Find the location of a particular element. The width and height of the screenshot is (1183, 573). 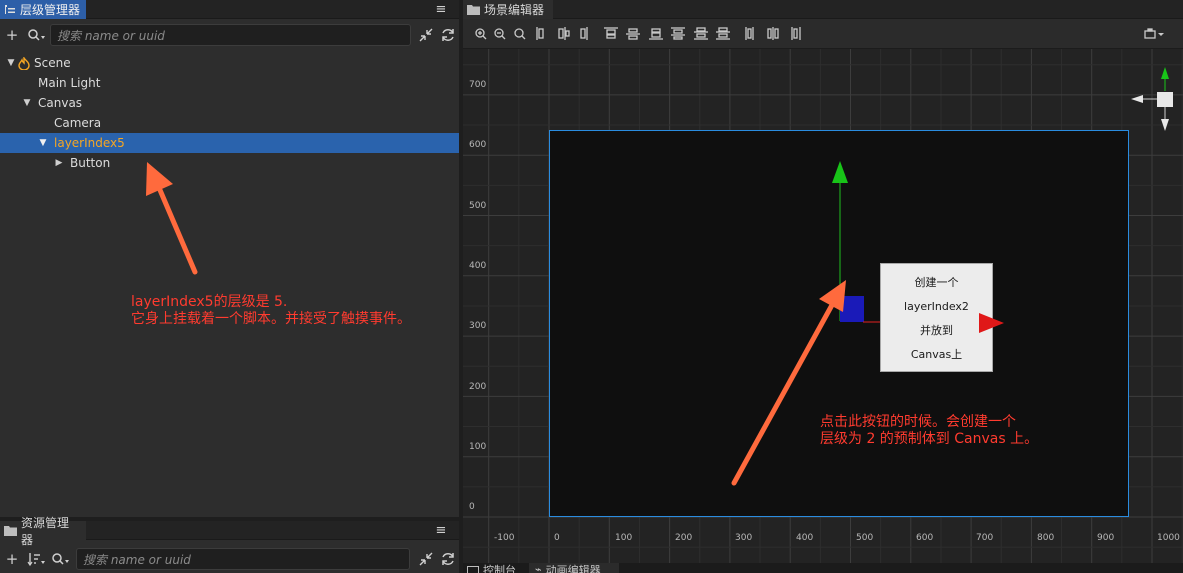

assets-menu-icon: ≡ is located at coordinates (441, 530).